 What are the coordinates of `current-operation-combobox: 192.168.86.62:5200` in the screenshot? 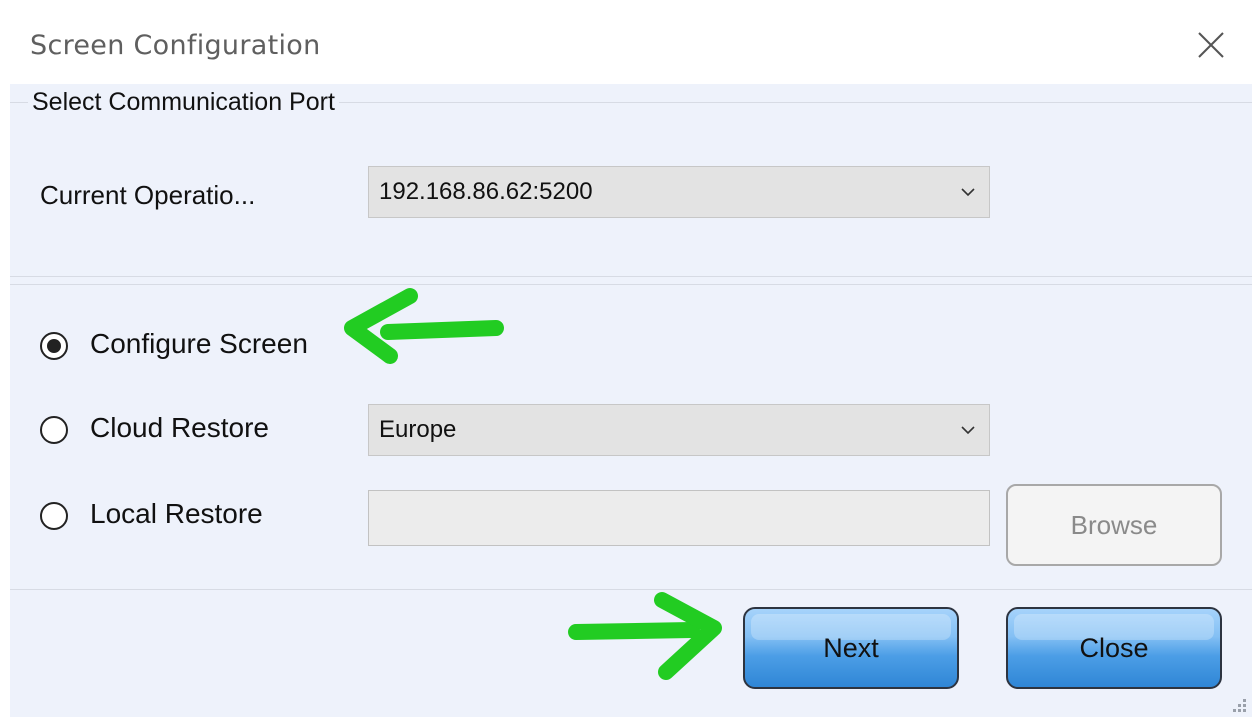 It's located at (679, 192).